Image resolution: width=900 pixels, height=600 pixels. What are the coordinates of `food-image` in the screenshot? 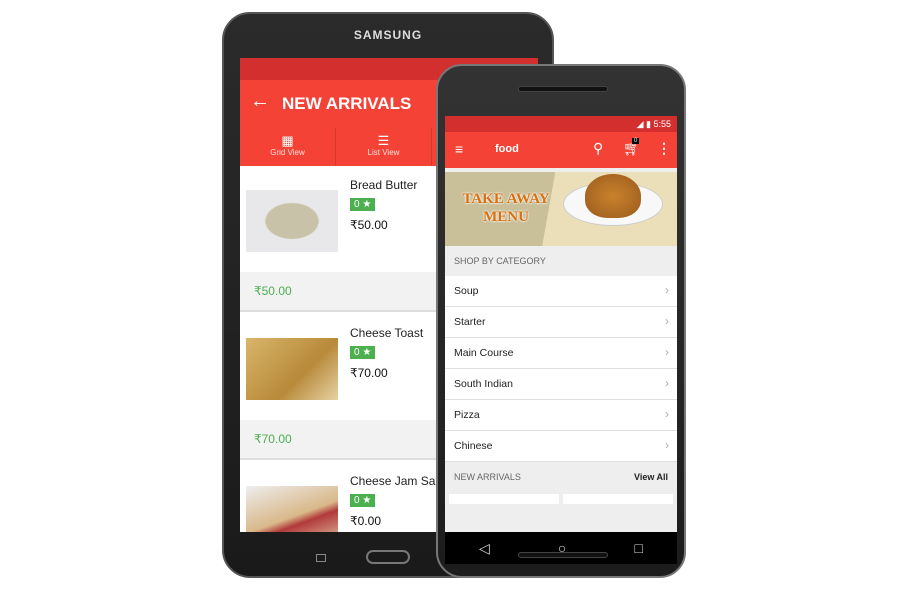 It's located at (613, 196).